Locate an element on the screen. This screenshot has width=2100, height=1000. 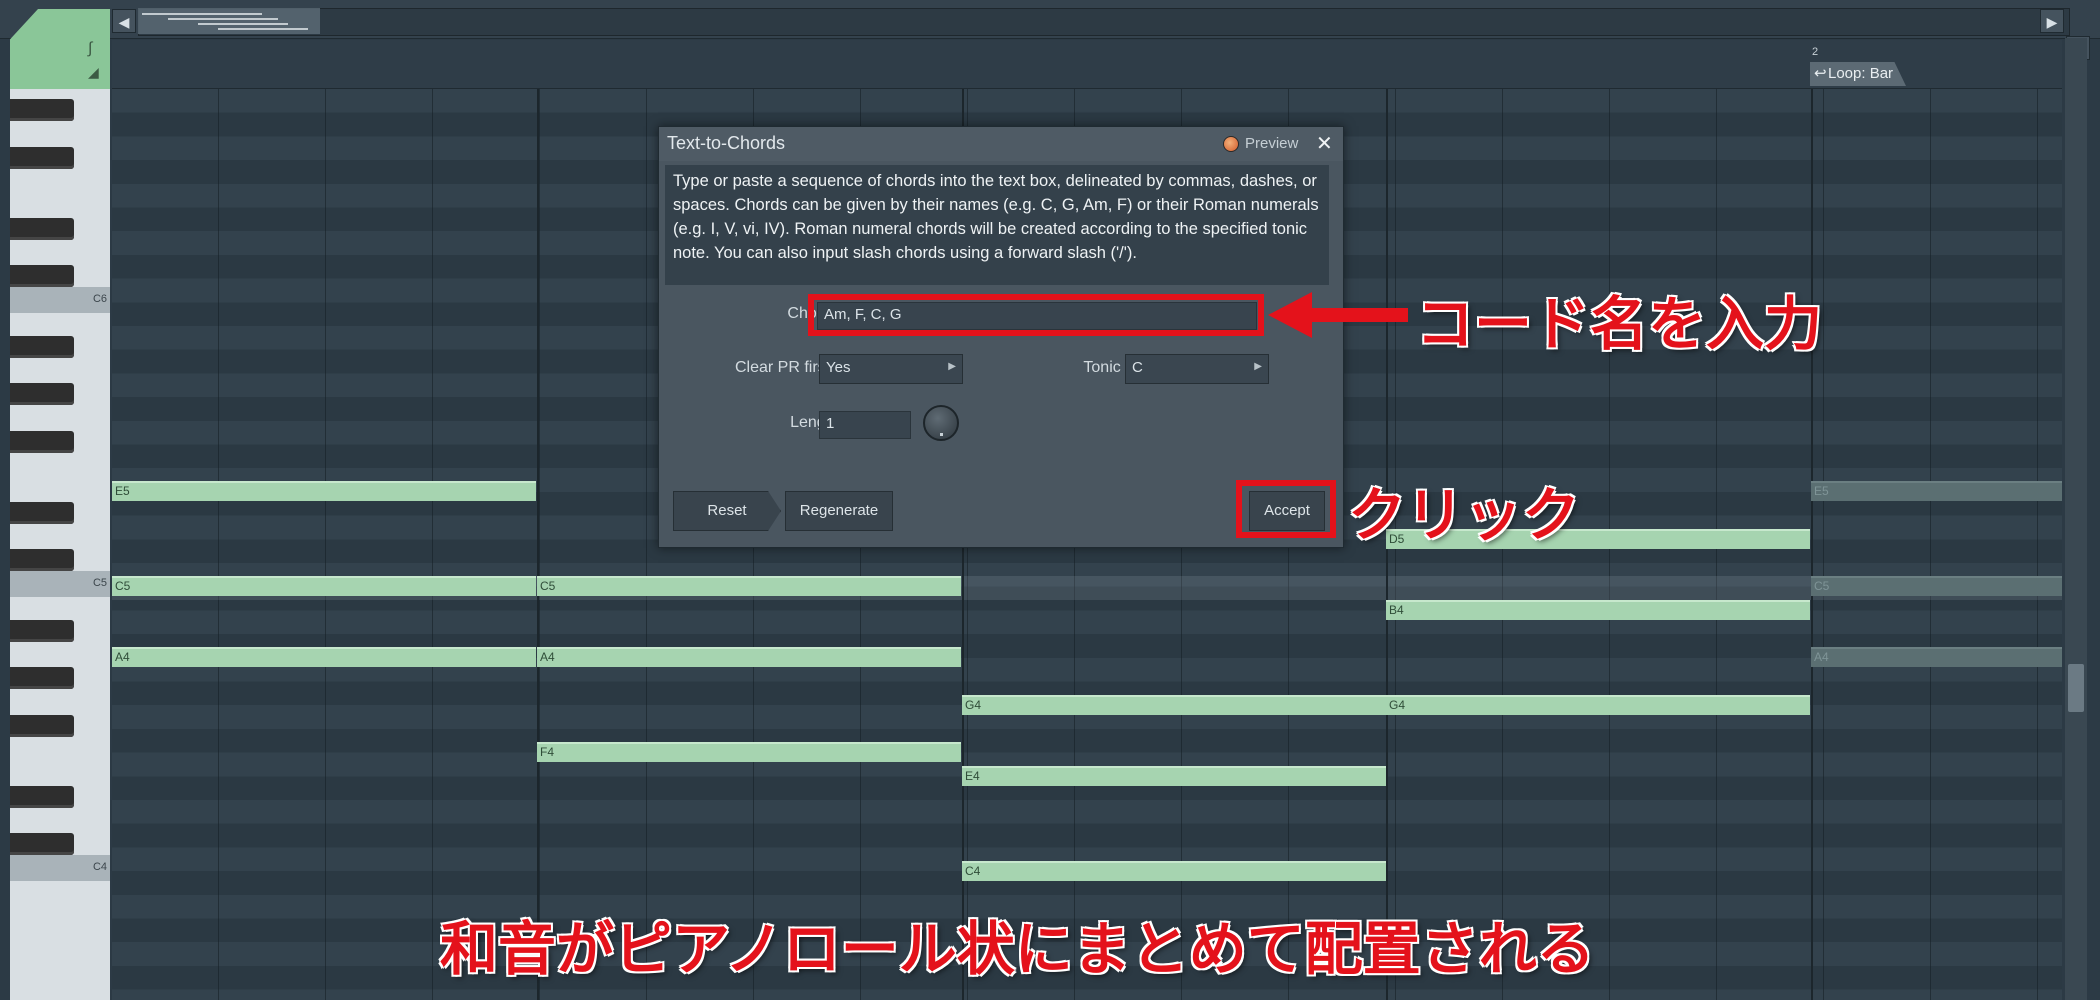
knob-indicator is located at coordinates (941, 434).